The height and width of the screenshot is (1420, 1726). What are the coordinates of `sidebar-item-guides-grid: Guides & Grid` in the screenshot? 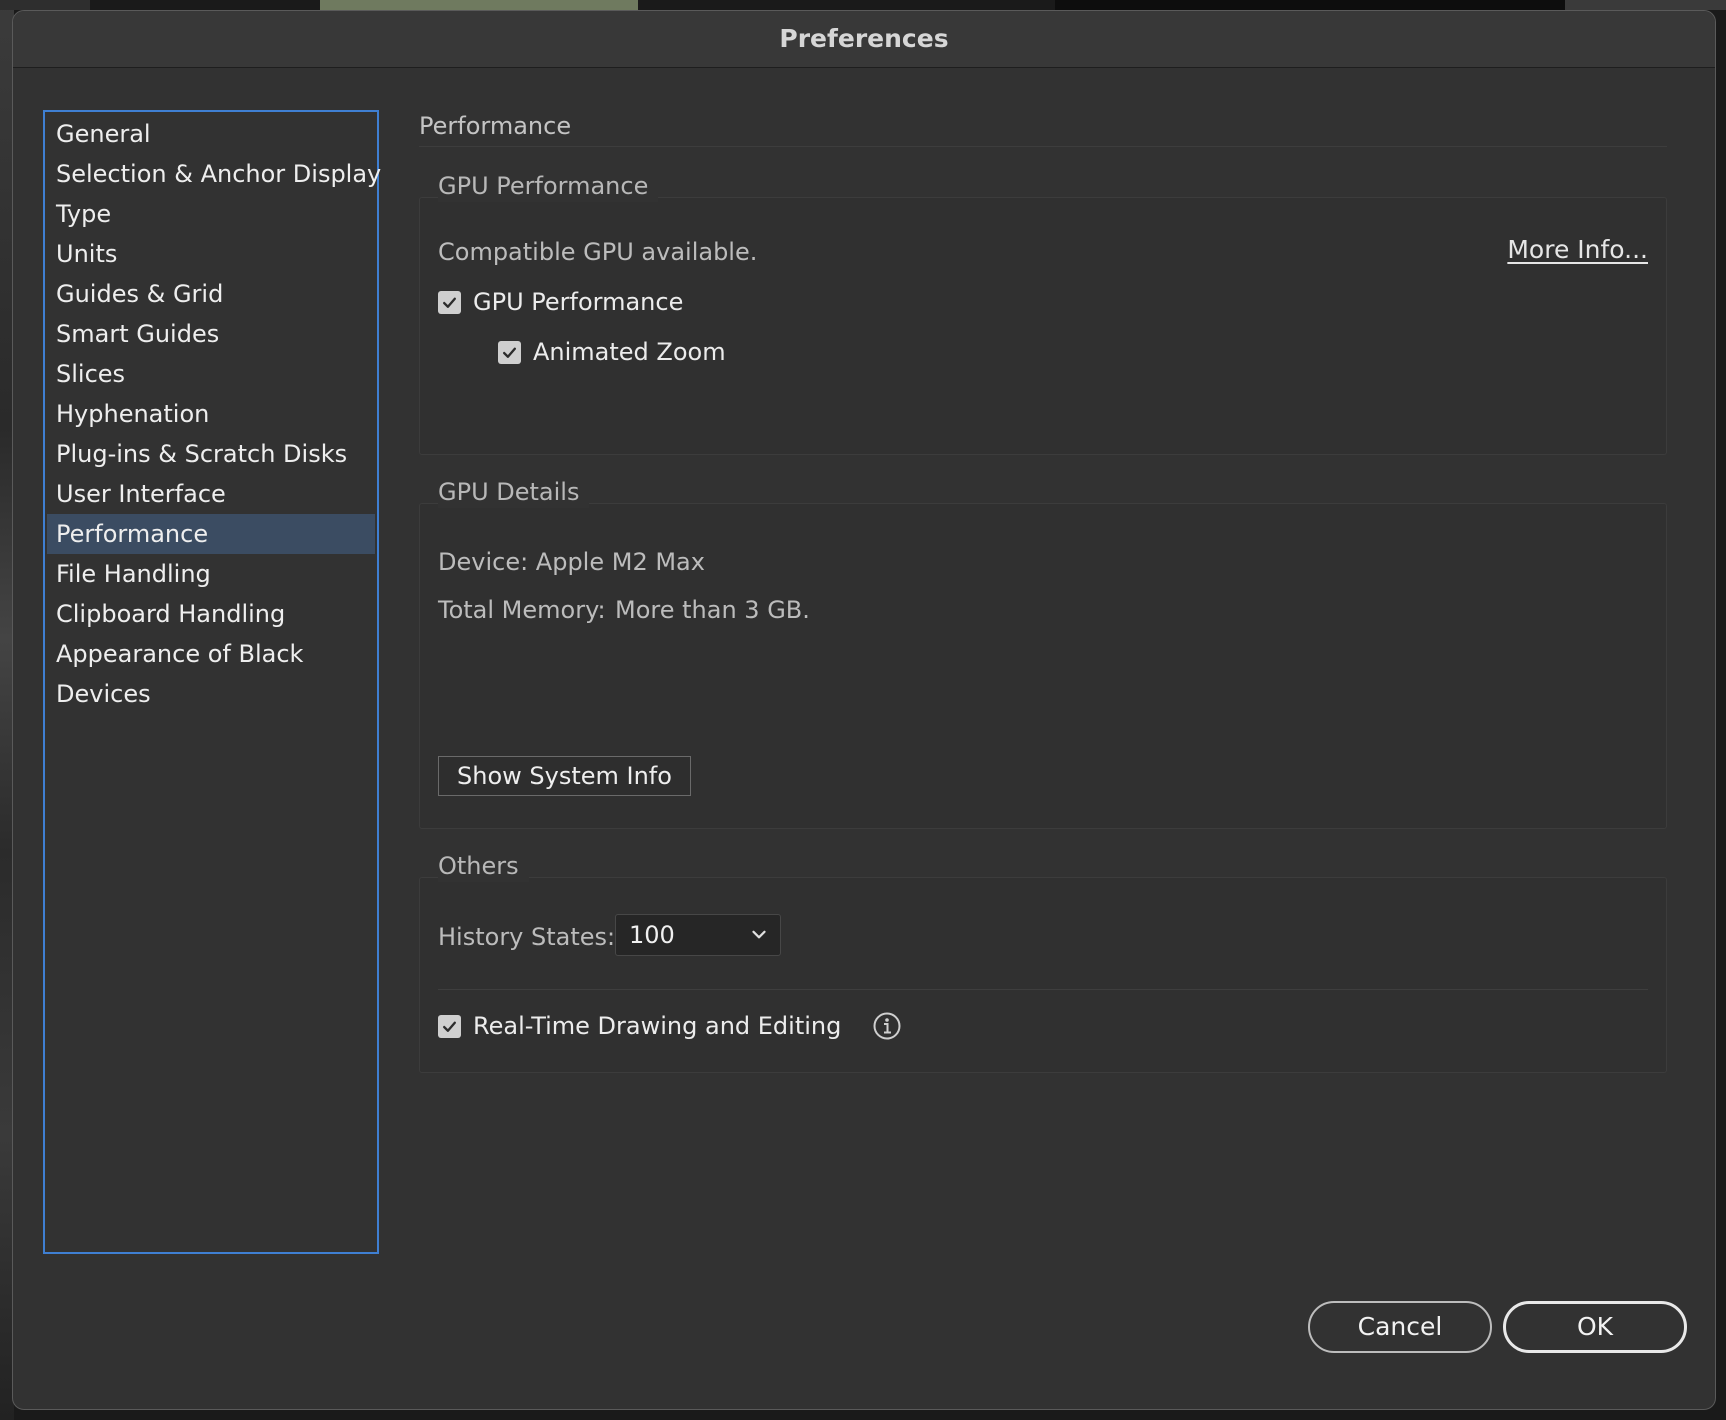 It's located at (211, 294).